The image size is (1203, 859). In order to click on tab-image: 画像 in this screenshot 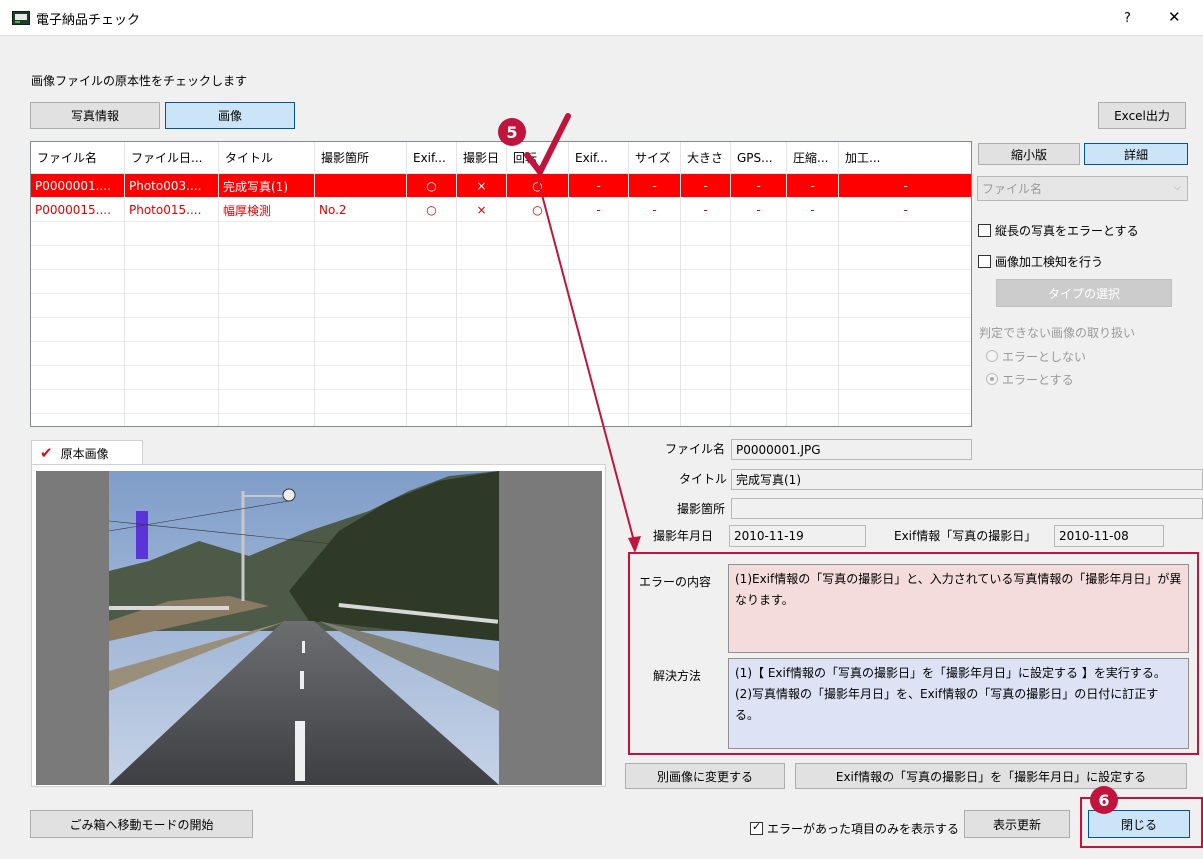, I will do `click(230, 115)`.